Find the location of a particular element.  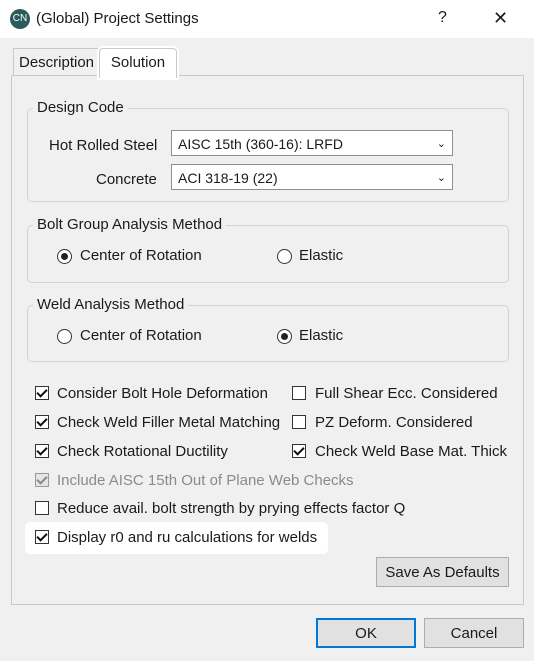

app-icon: CN is located at coordinates (20, 19).